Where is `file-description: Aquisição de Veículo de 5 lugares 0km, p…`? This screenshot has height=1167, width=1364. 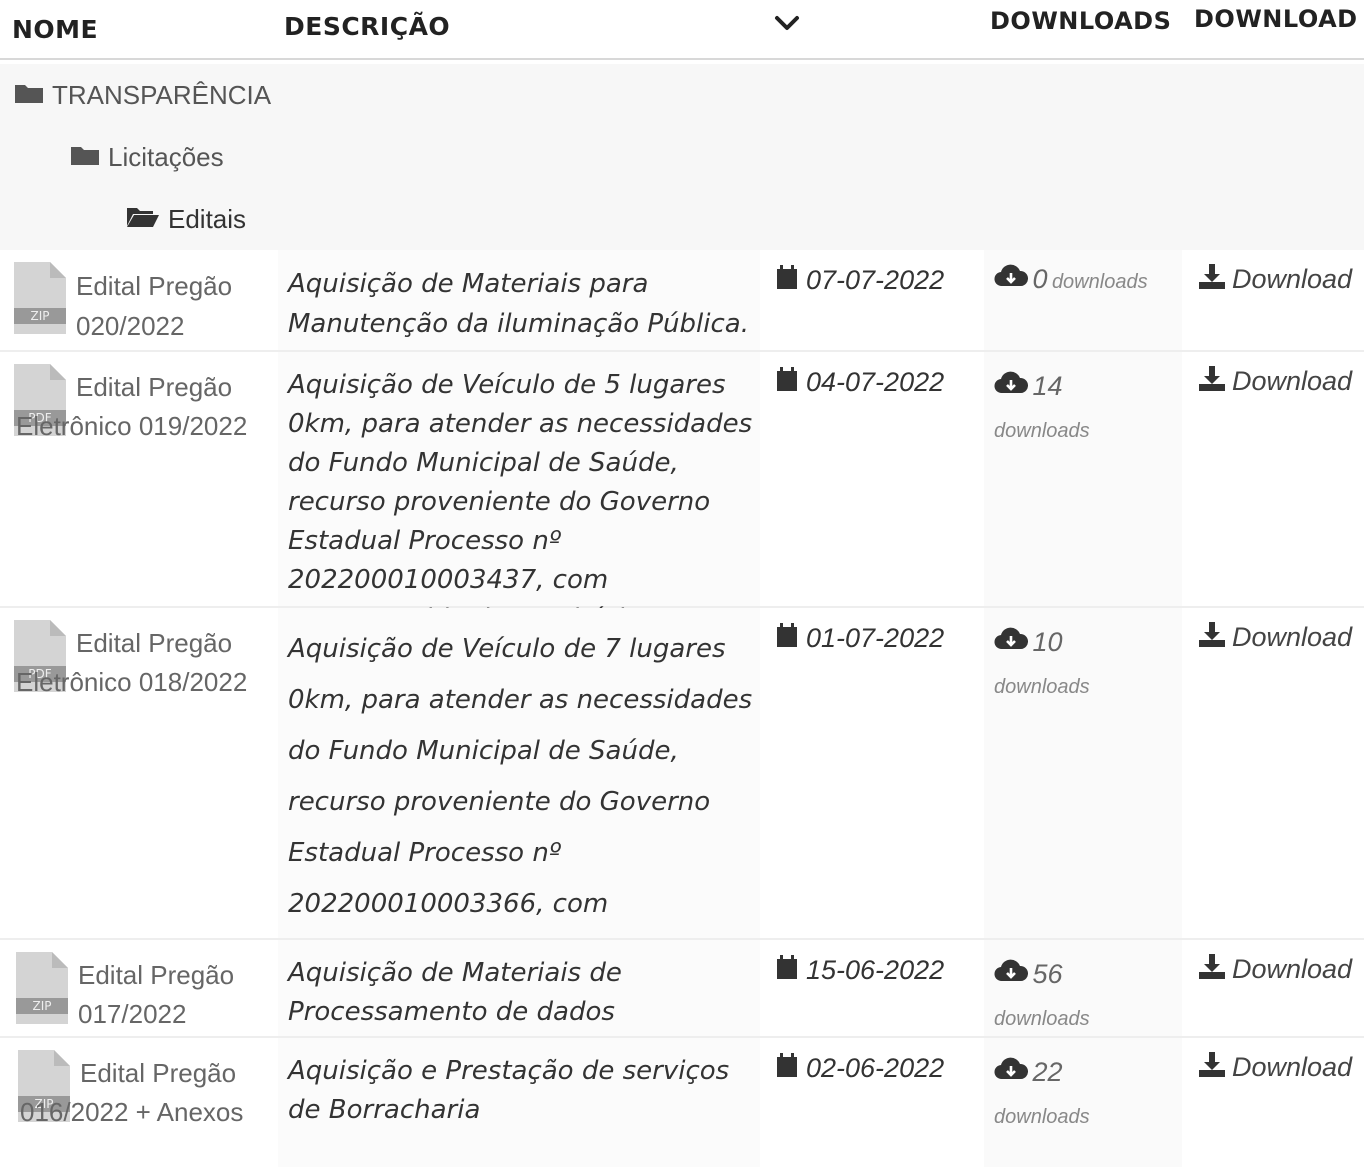 file-description: Aquisição de Veículo de 5 lugares 0km, p… is located at coordinates (520, 502).